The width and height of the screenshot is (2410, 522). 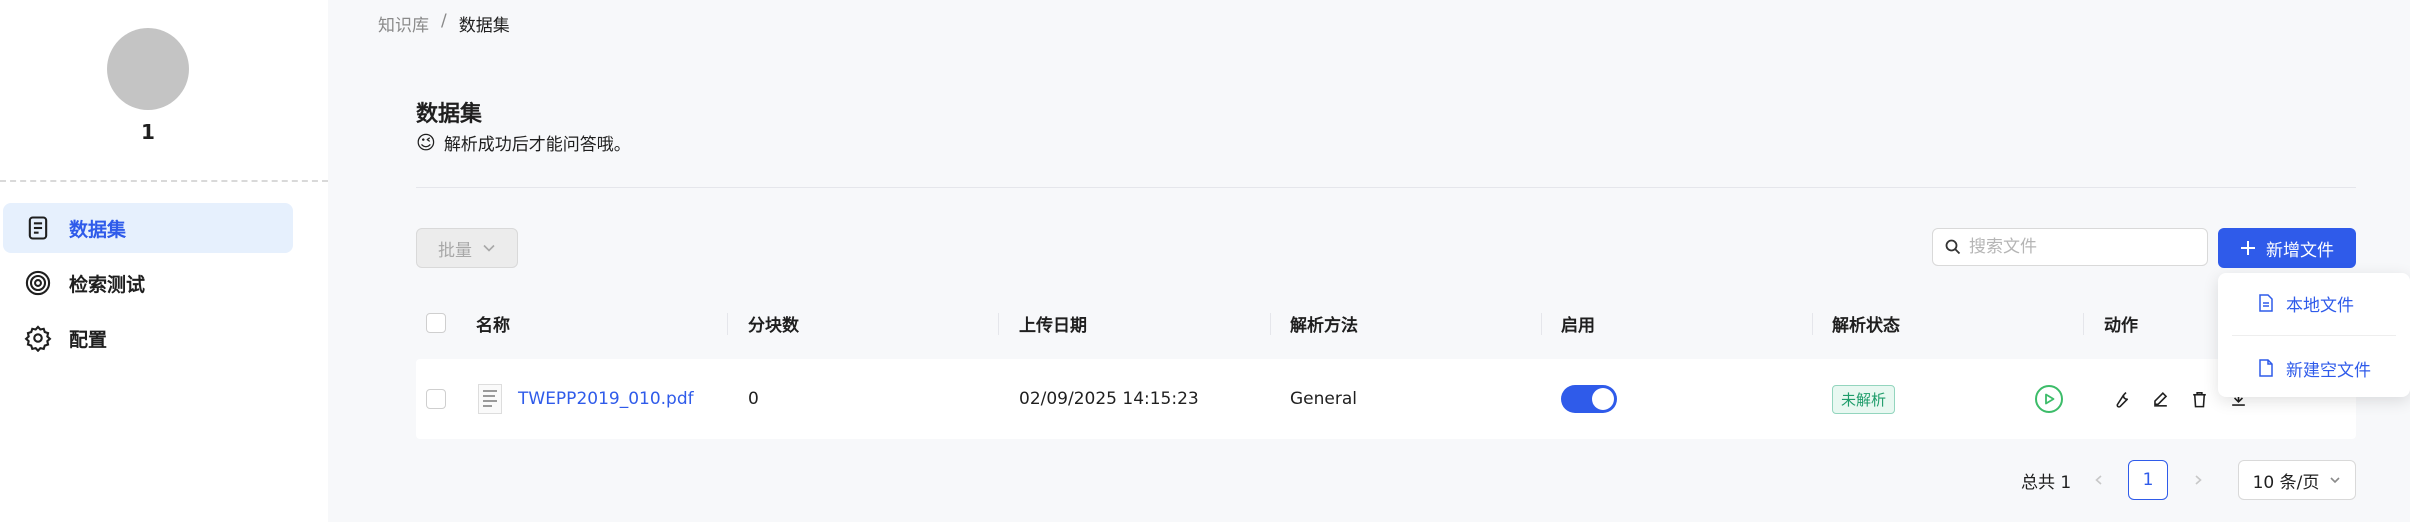 I want to click on wrench-icon, so click(x=2121, y=399).